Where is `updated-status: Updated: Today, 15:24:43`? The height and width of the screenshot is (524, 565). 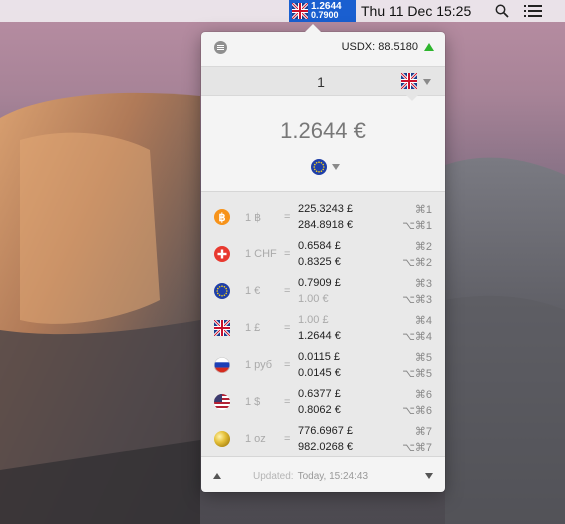 updated-status: Updated: Today, 15:24:43 is located at coordinates (310, 476).